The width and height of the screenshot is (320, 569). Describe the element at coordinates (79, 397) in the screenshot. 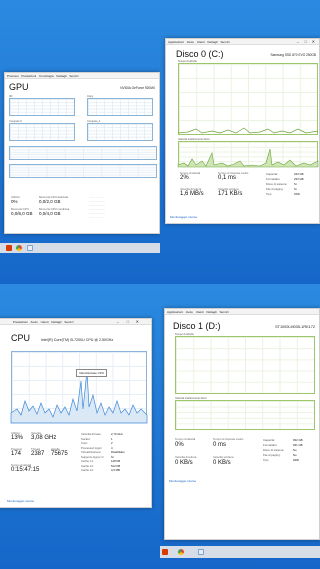

I see `cpu-usage-area` at that location.